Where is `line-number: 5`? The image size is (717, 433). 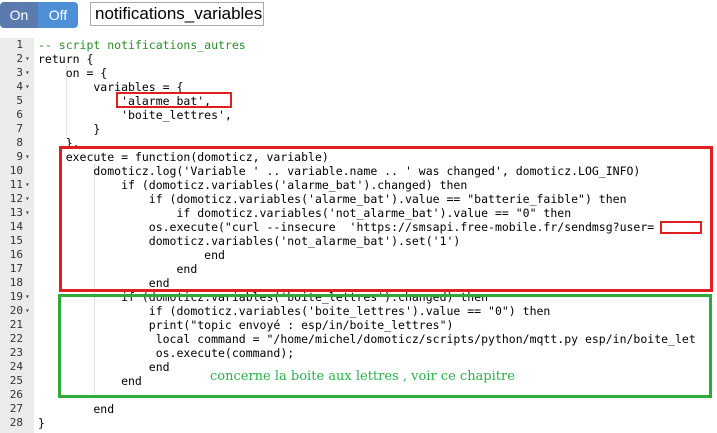 line-number: 5 is located at coordinates (19, 100).